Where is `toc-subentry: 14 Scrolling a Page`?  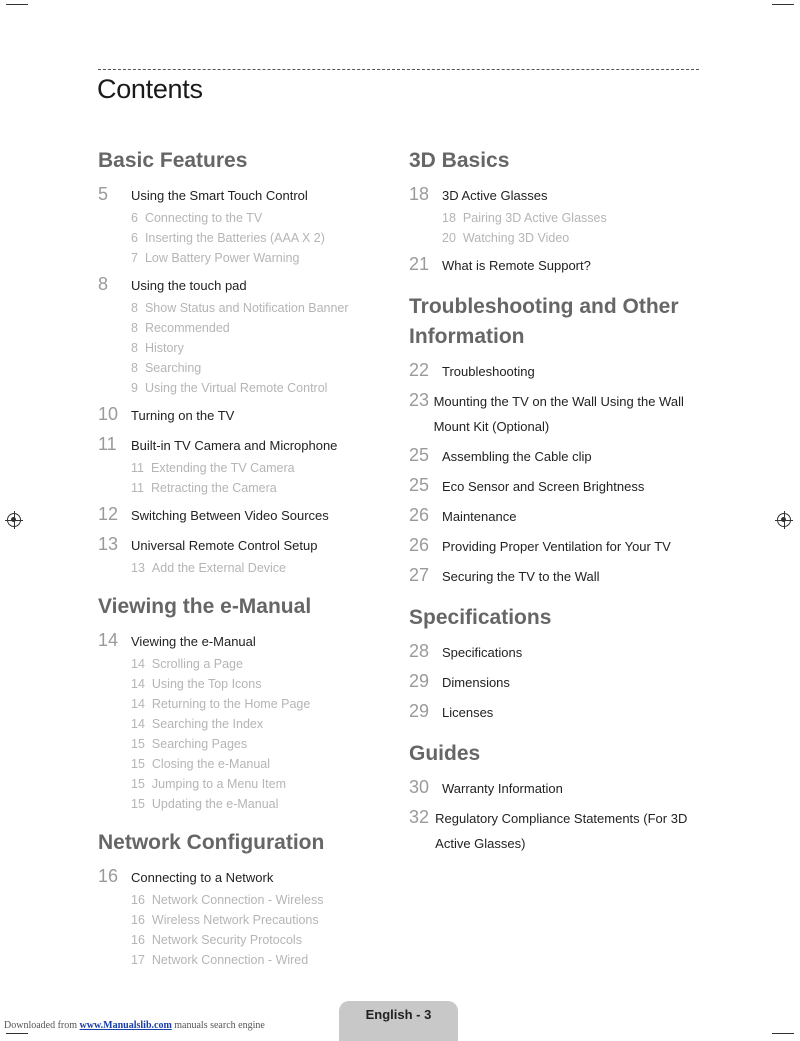
toc-subentry: 14 Scrolling a Page is located at coordinates (248, 664).